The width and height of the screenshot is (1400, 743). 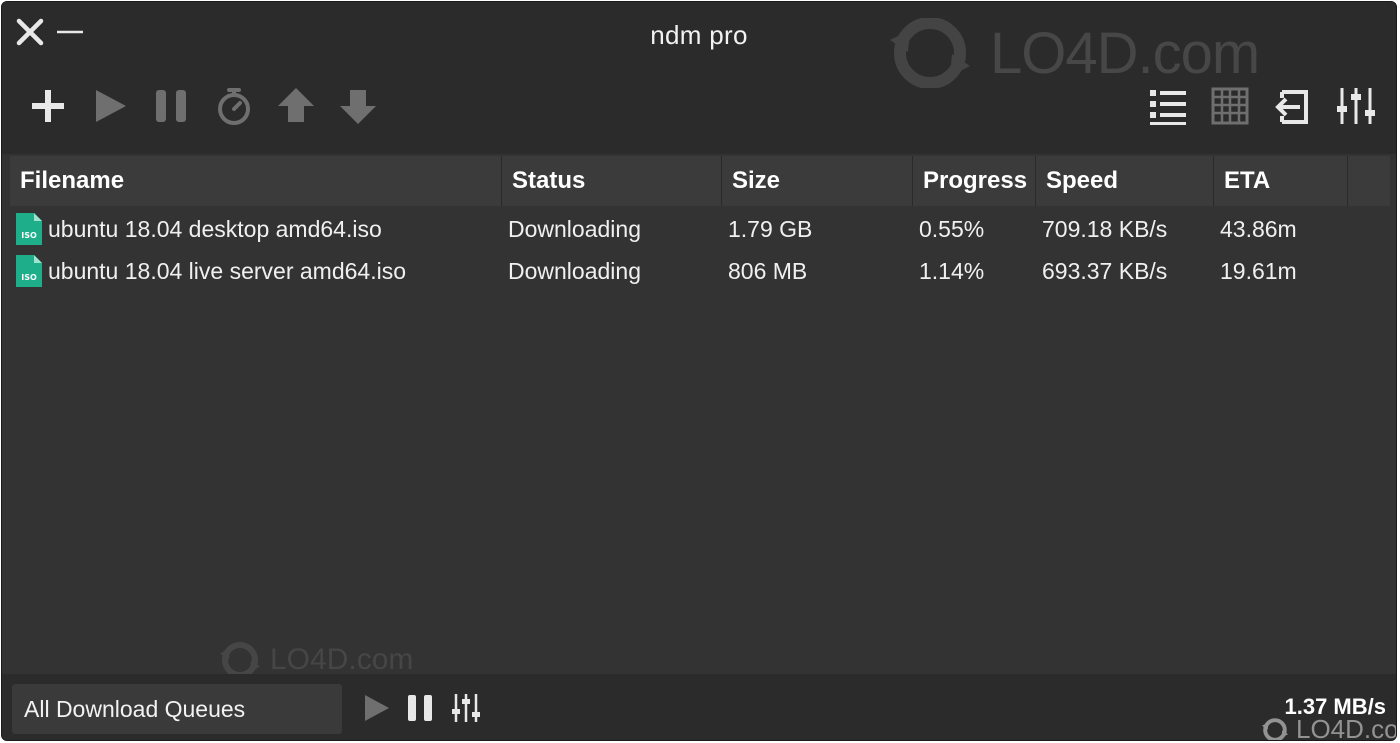 What do you see at coordinates (376, 708) in the screenshot?
I see `queue-play-icon` at bounding box center [376, 708].